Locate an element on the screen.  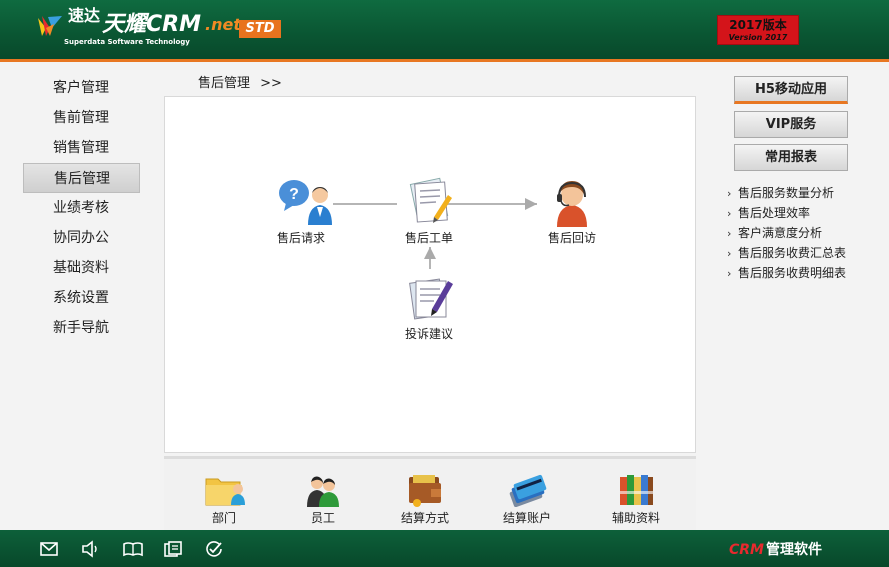
edition-badge: STD is located at coordinates (260, 29).